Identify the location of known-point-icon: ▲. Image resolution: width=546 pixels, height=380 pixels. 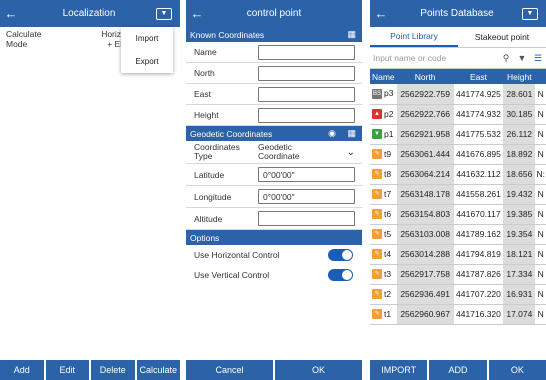
(377, 114).